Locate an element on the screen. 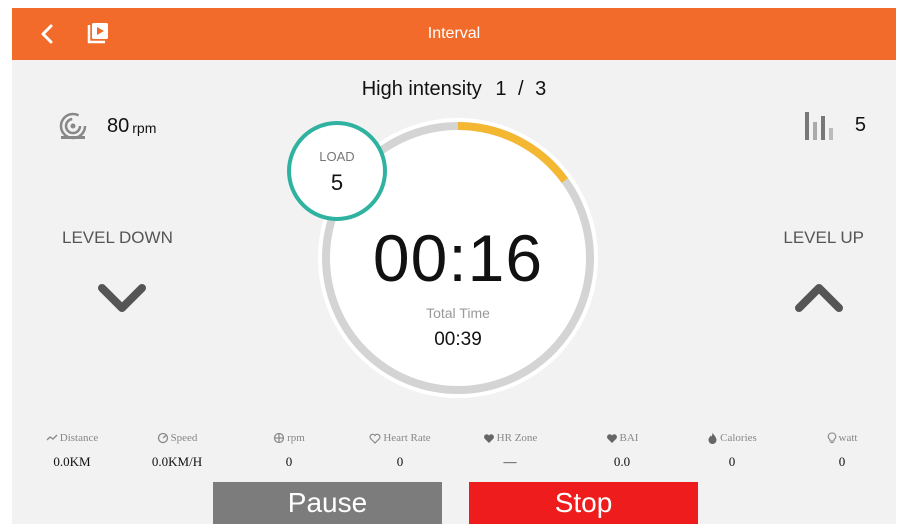  stat-label: Calories is located at coordinates (738, 438).